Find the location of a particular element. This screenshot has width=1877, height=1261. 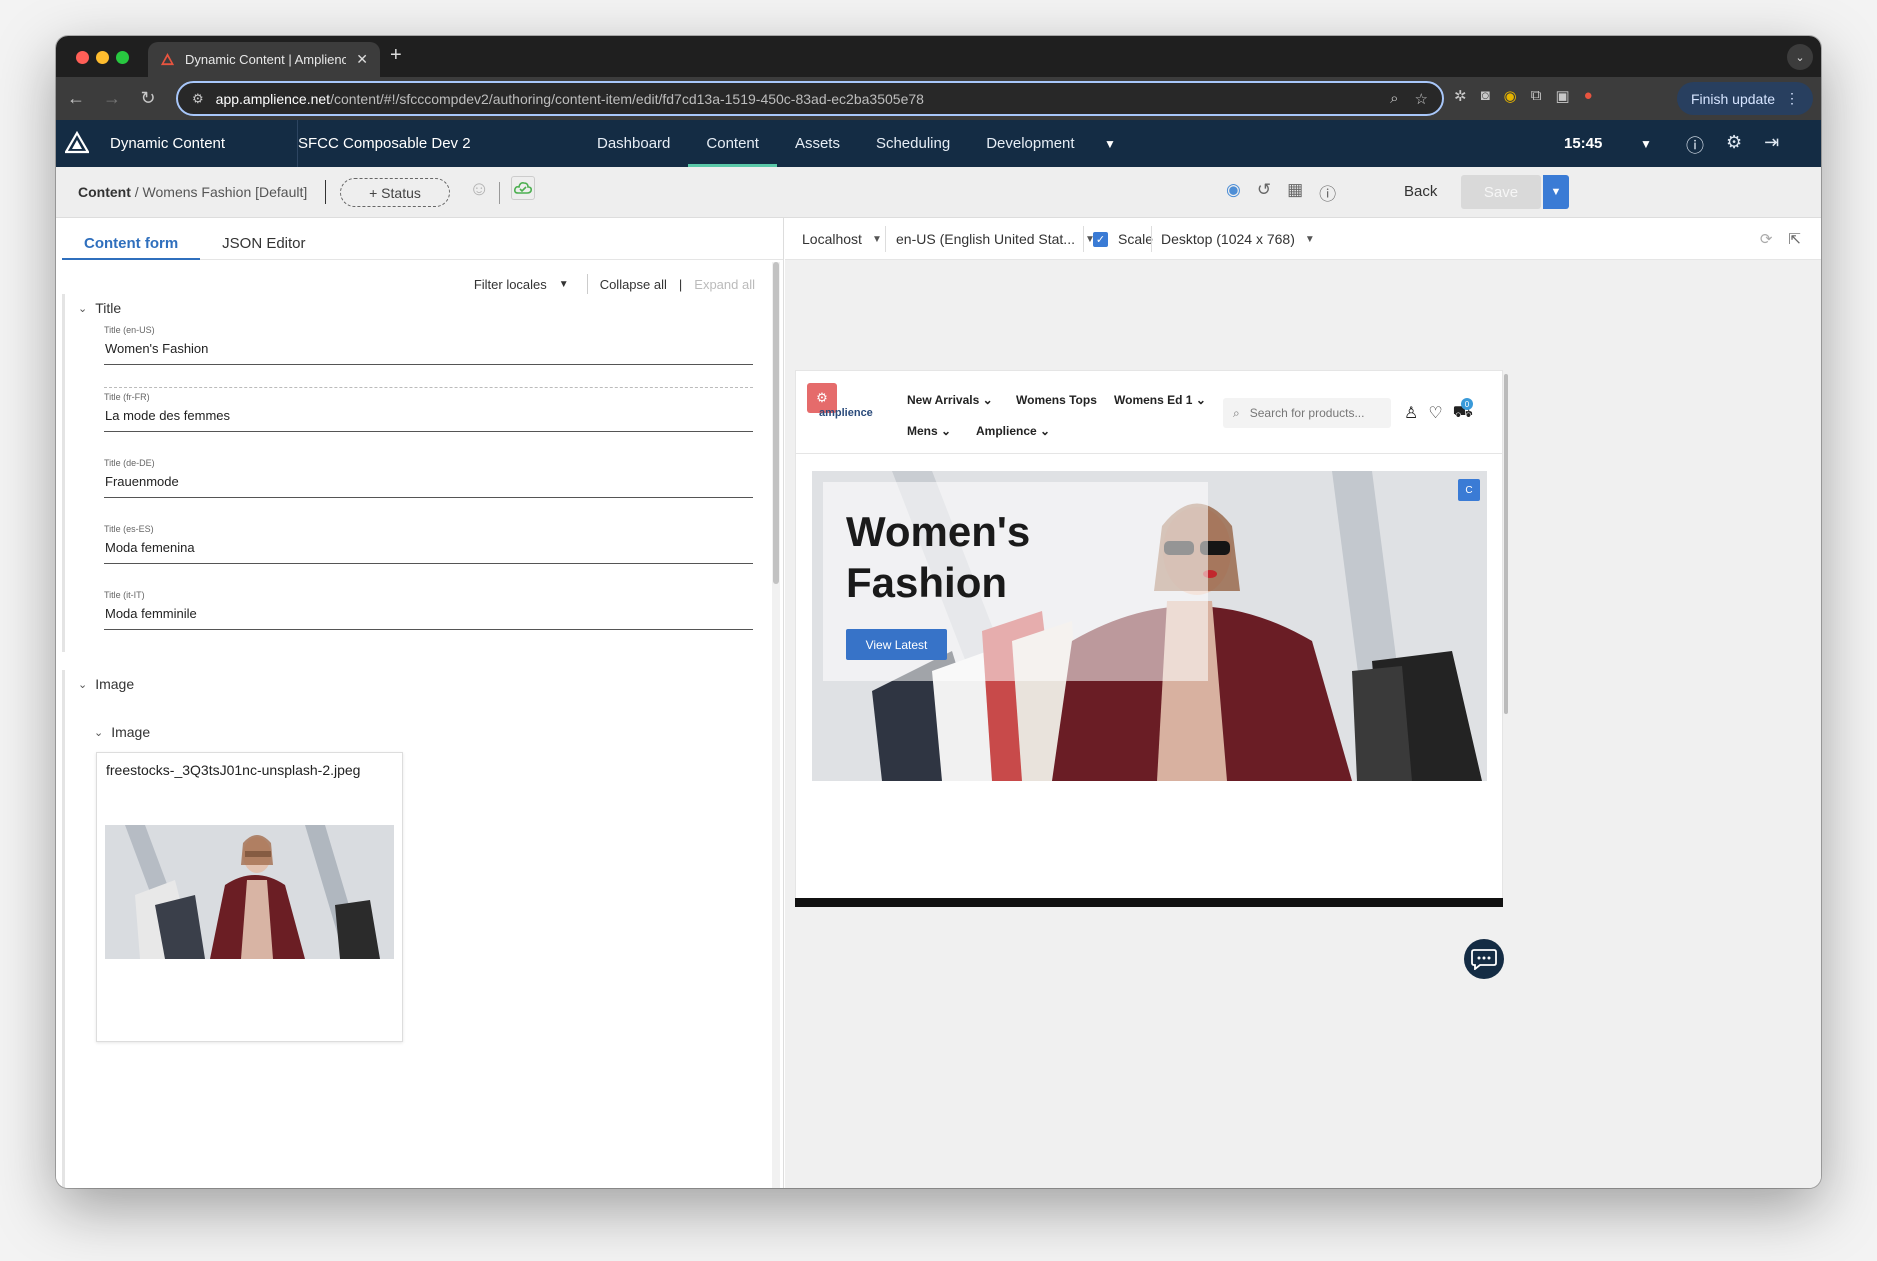

tab-json-editor: JSON Editor is located at coordinates (263, 239).